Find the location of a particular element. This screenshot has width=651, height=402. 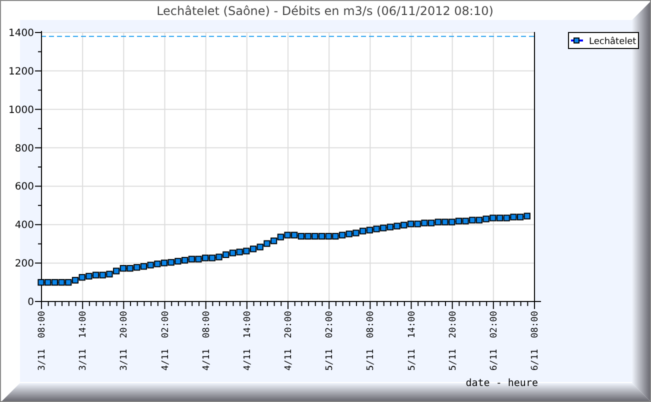

chart-title: Lechâtelet (Saône) - Débits en m3/s (06/11/2012 08:10) is located at coordinates (325, 11).